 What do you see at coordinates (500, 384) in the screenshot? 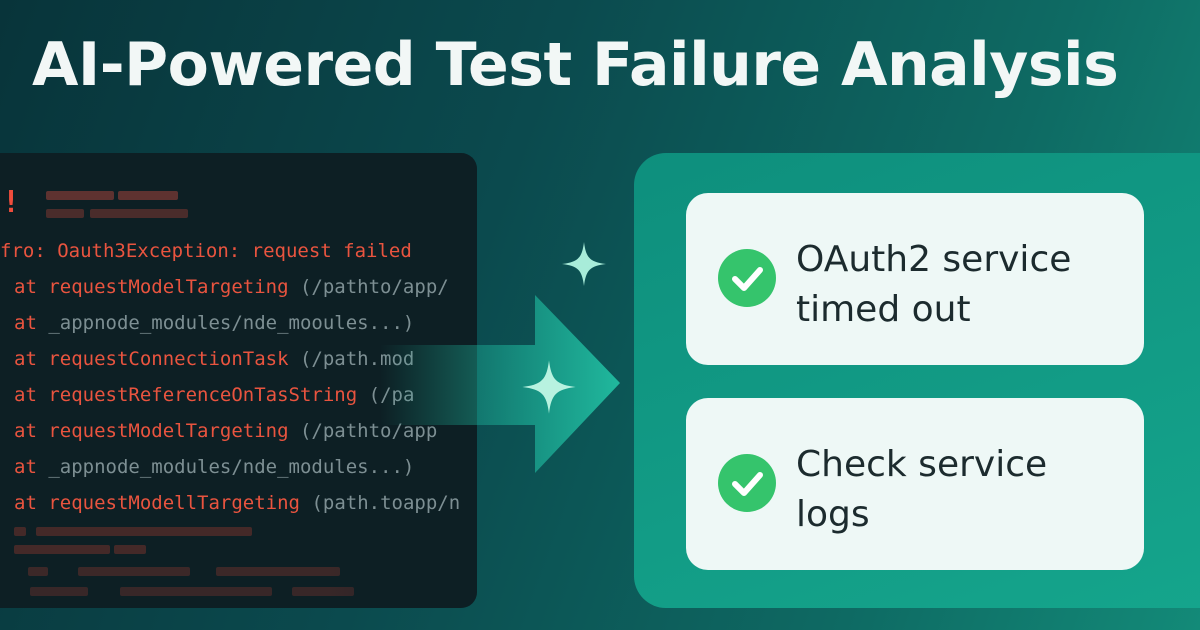
I see `arrow-icon` at bounding box center [500, 384].